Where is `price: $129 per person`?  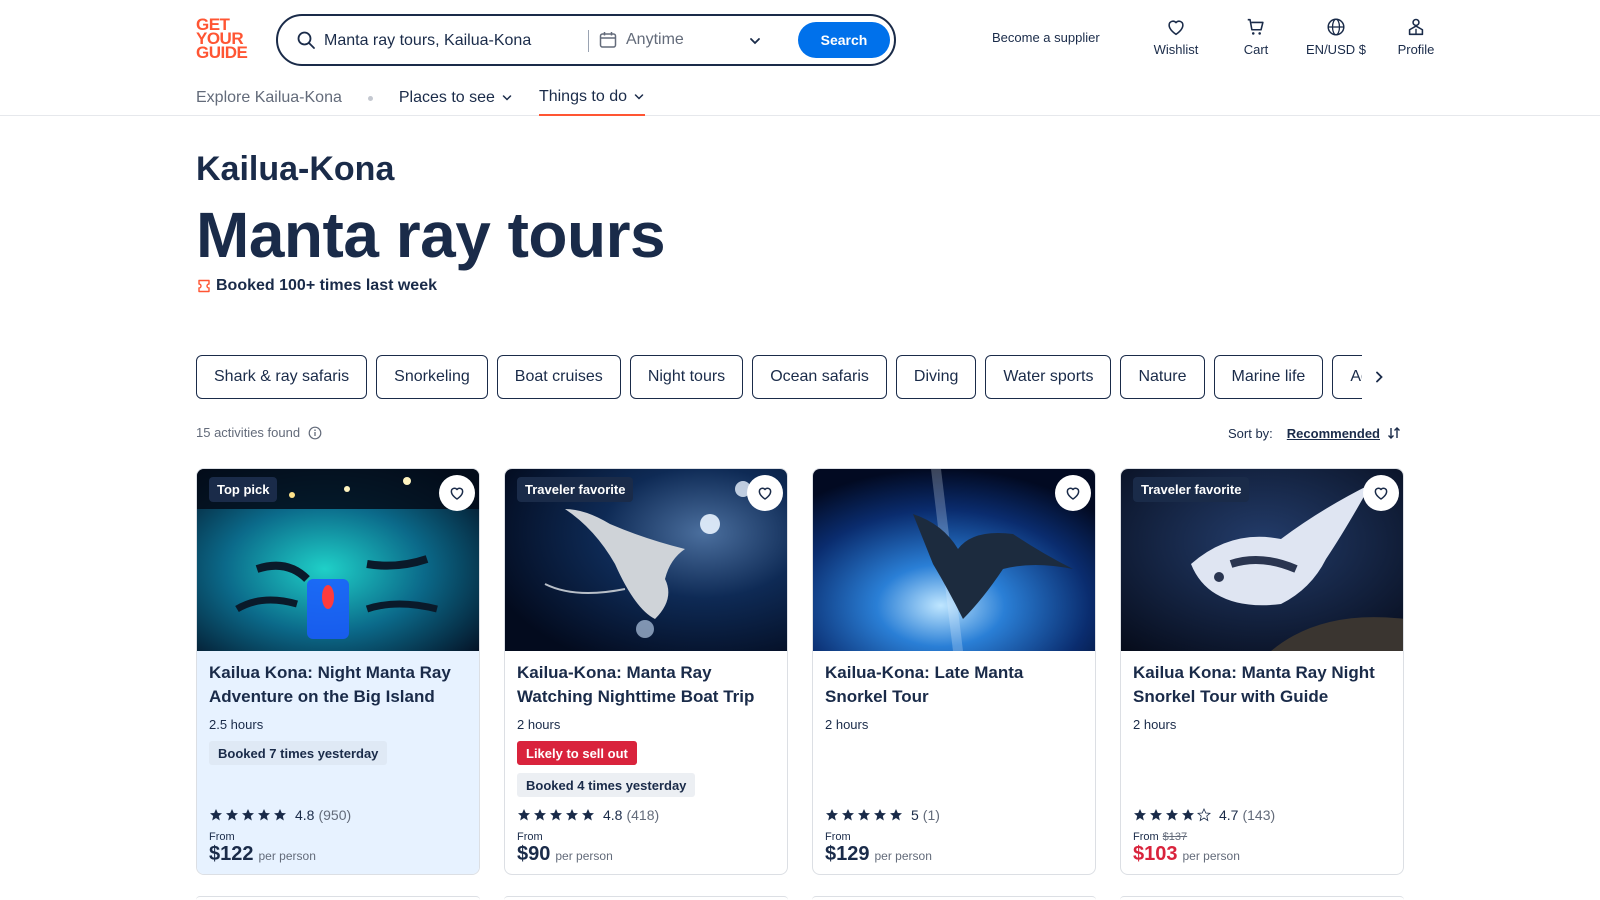 price: $129 per person is located at coordinates (878, 854).